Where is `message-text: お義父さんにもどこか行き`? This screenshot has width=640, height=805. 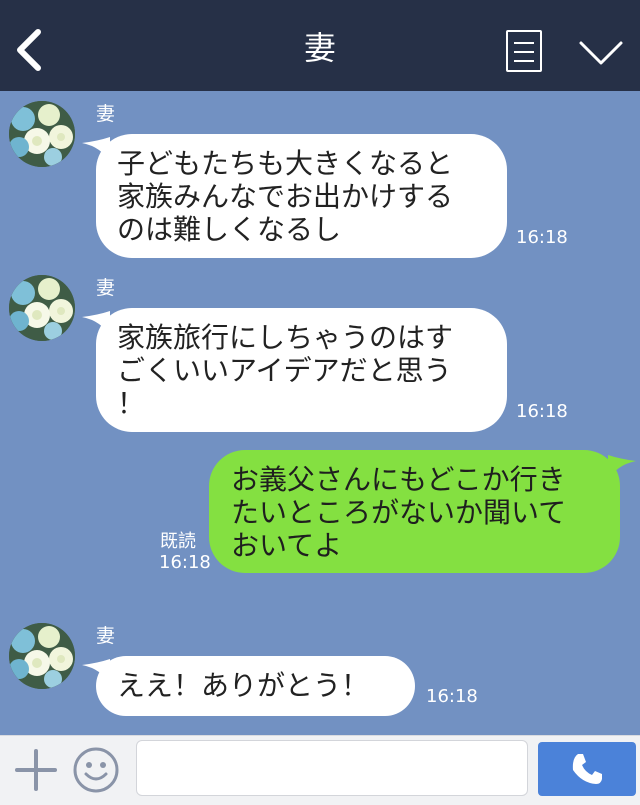
message-text: お義父さんにもどこか行き is located at coordinates (398, 479).